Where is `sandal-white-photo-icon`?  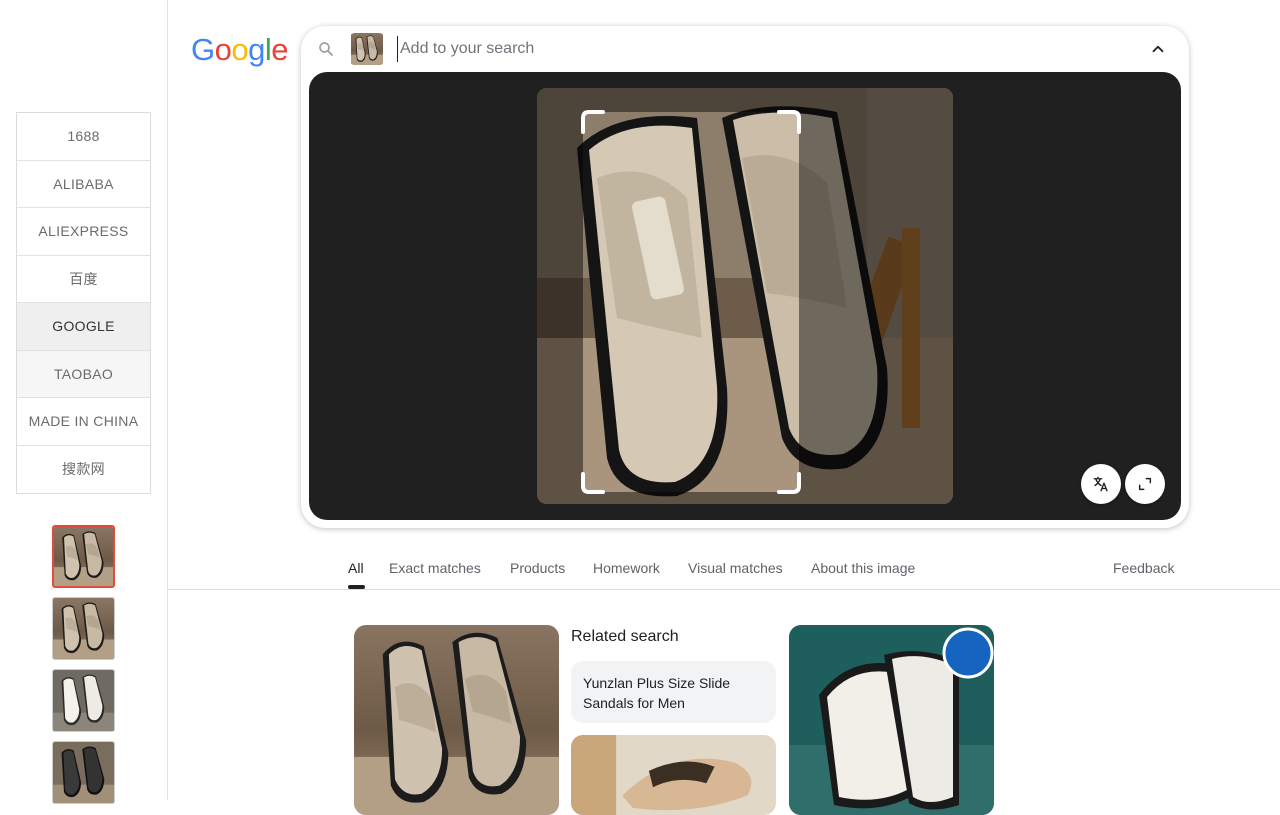
sandal-white-photo-icon is located at coordinates (83, 700).